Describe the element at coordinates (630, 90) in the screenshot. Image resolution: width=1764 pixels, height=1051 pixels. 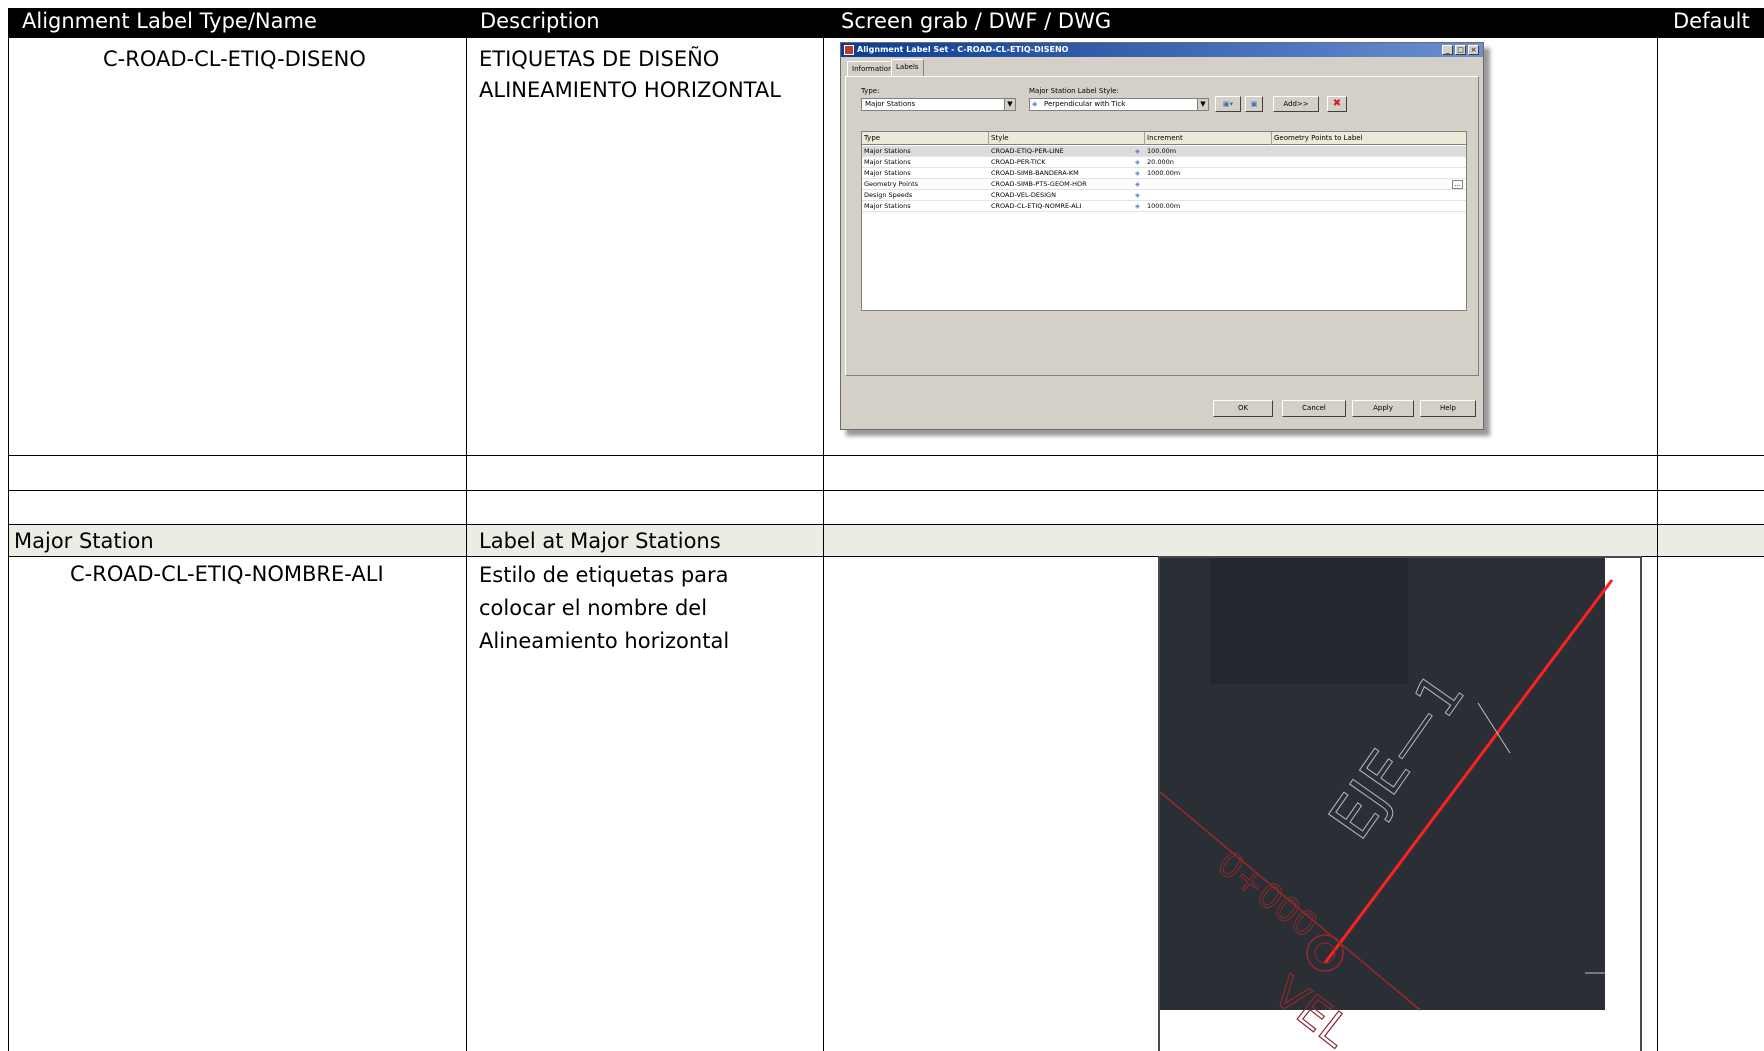
I see `row1-description-line2: ALINEAMIENTO HORIZONTAL` at that location.